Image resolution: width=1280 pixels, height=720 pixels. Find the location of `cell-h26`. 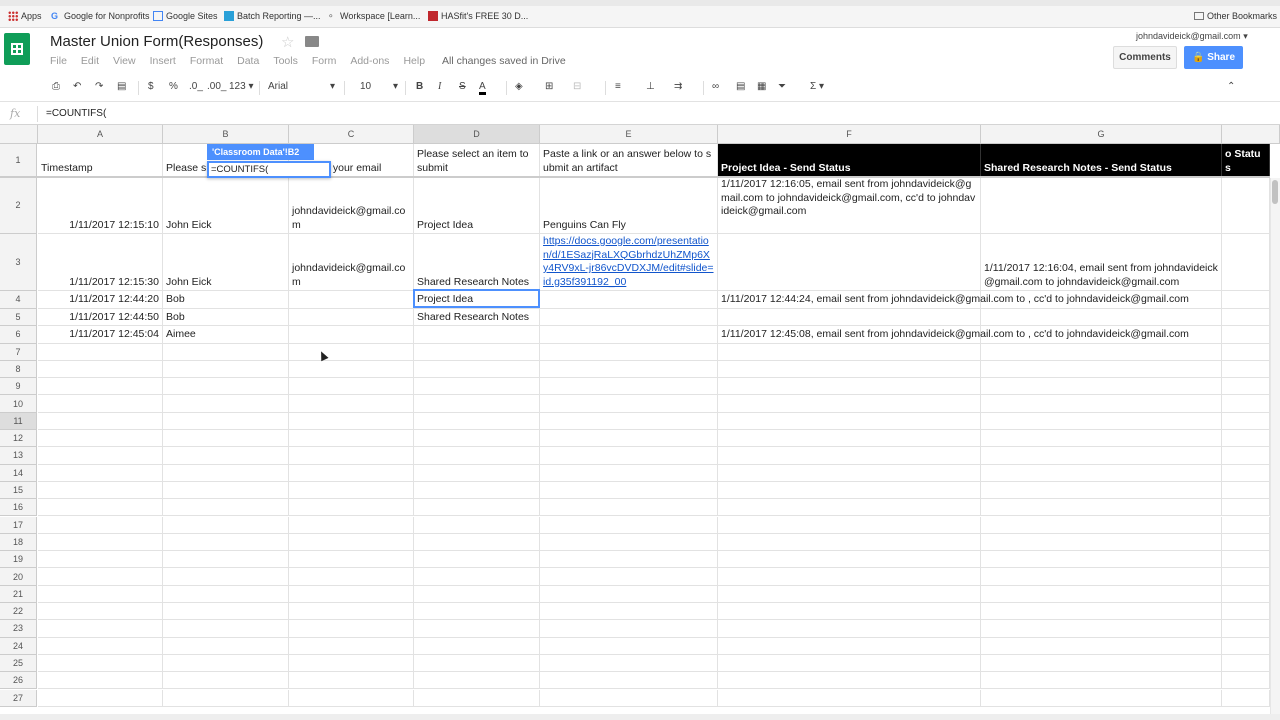

cell-h26 is located at coordinates (1246, 681).